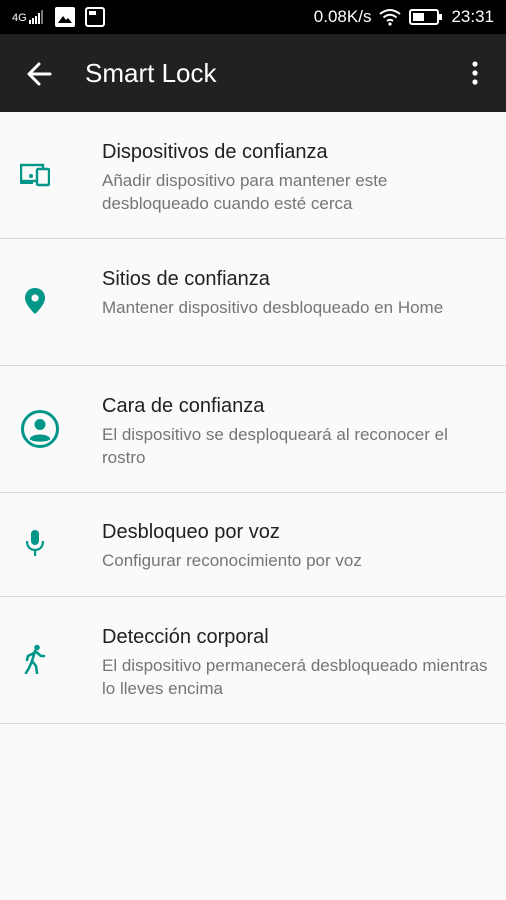 The width and height of the screenshot is (506, 900). Describe the element at coordinates (253, 73) in the screenshot. I see `app-bar: Smart Lock` at that location.